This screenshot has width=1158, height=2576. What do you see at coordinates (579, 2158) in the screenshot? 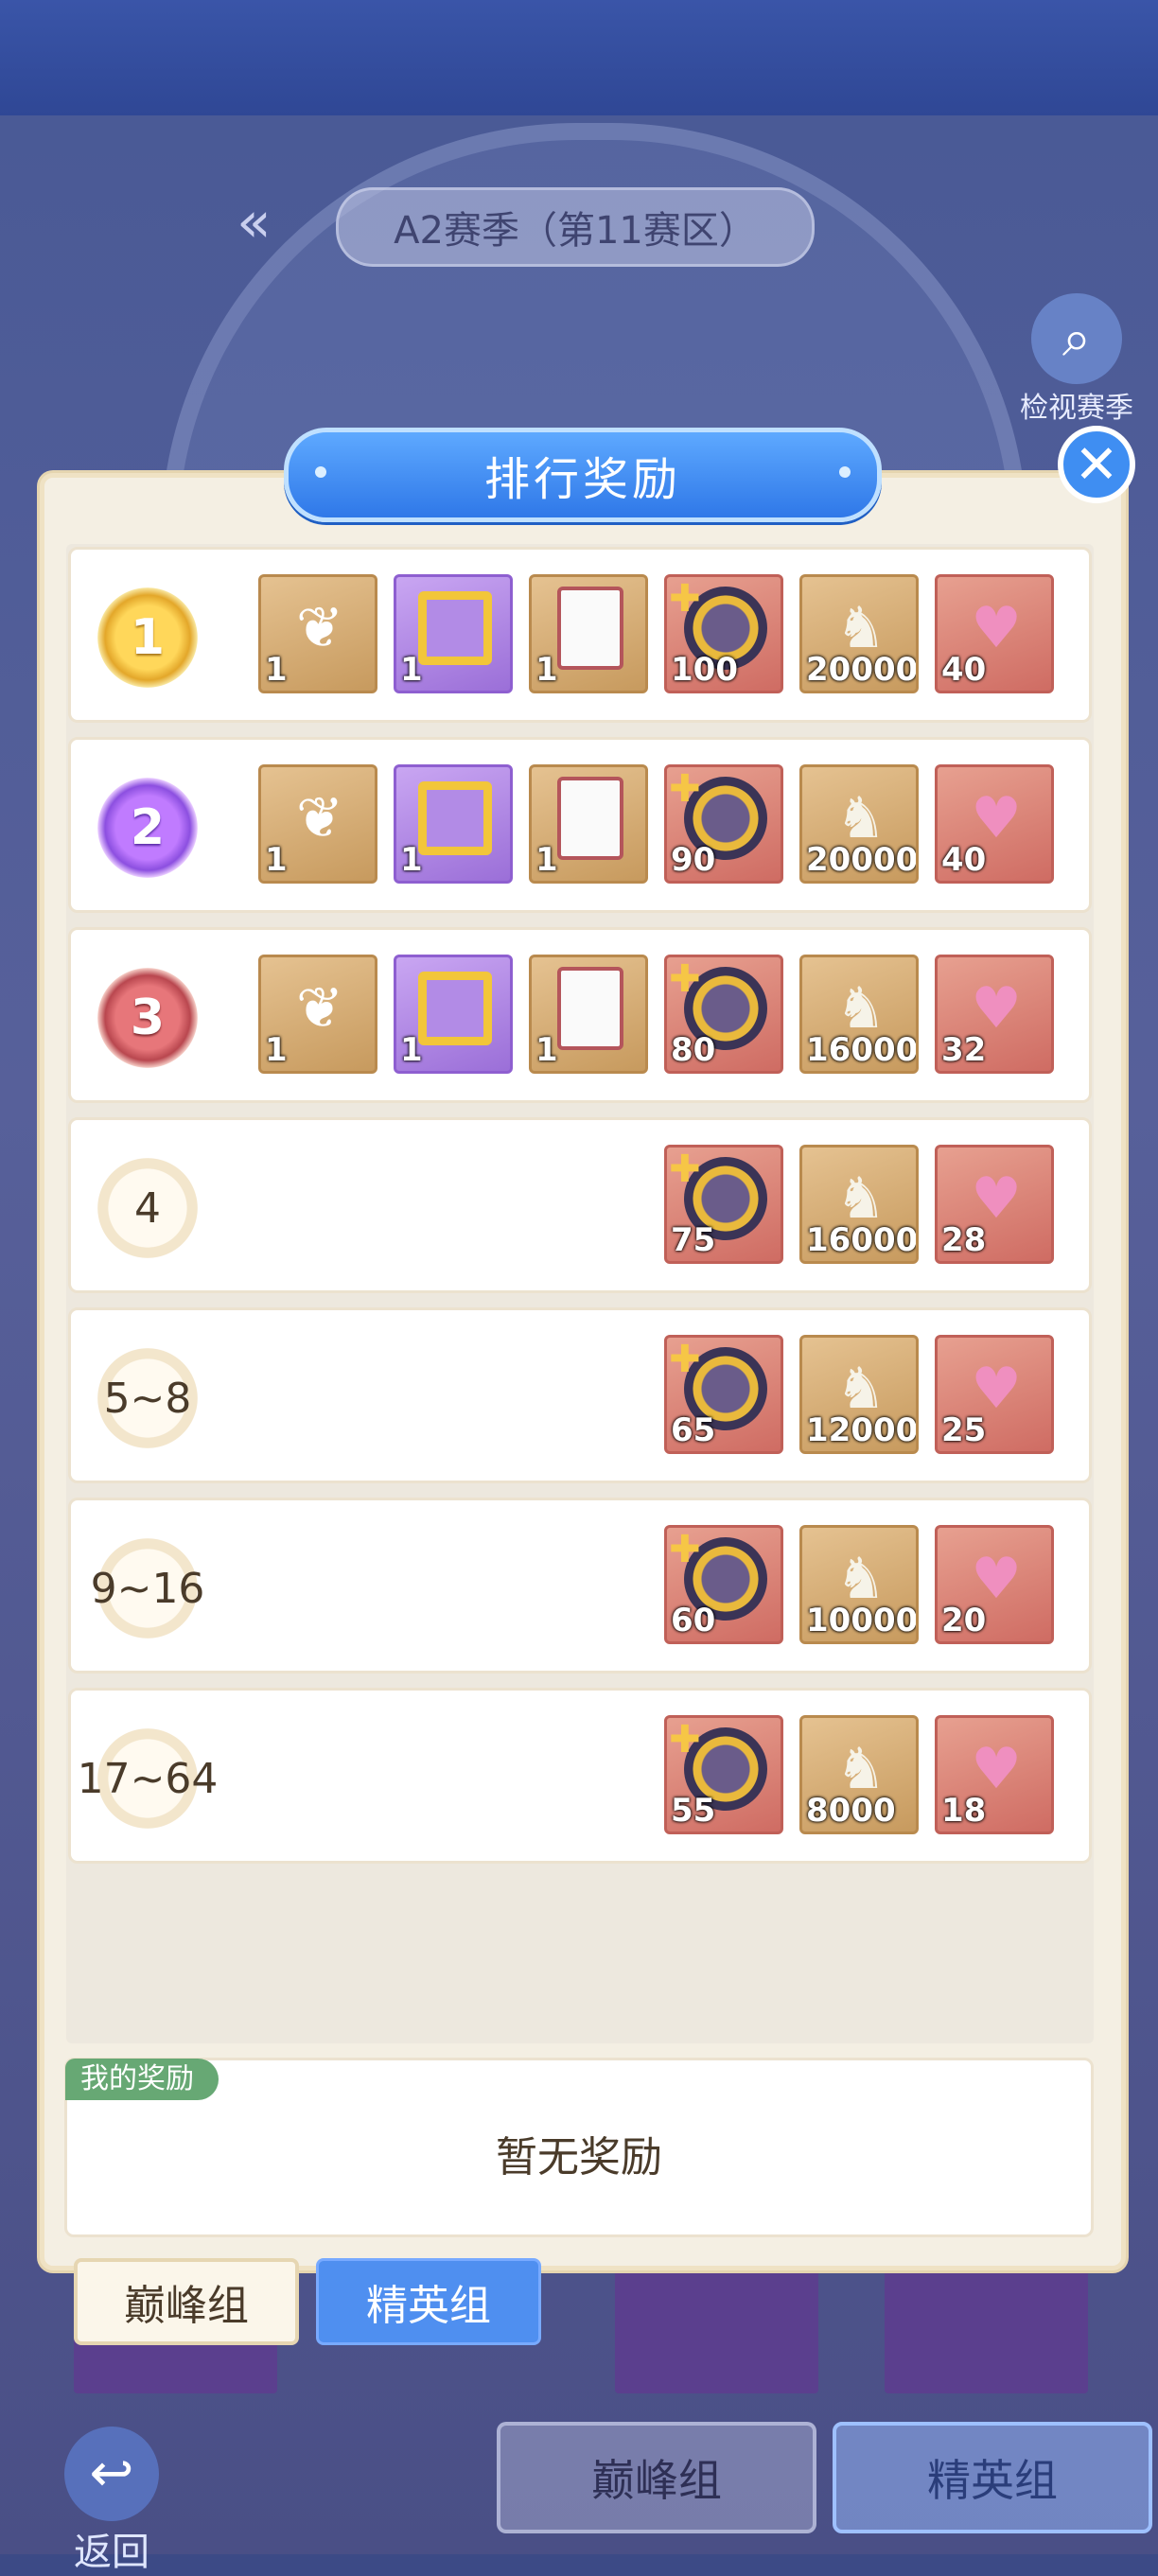
I see `my-reward-text: 暂无奖励` at bounding box center [579, 2158].